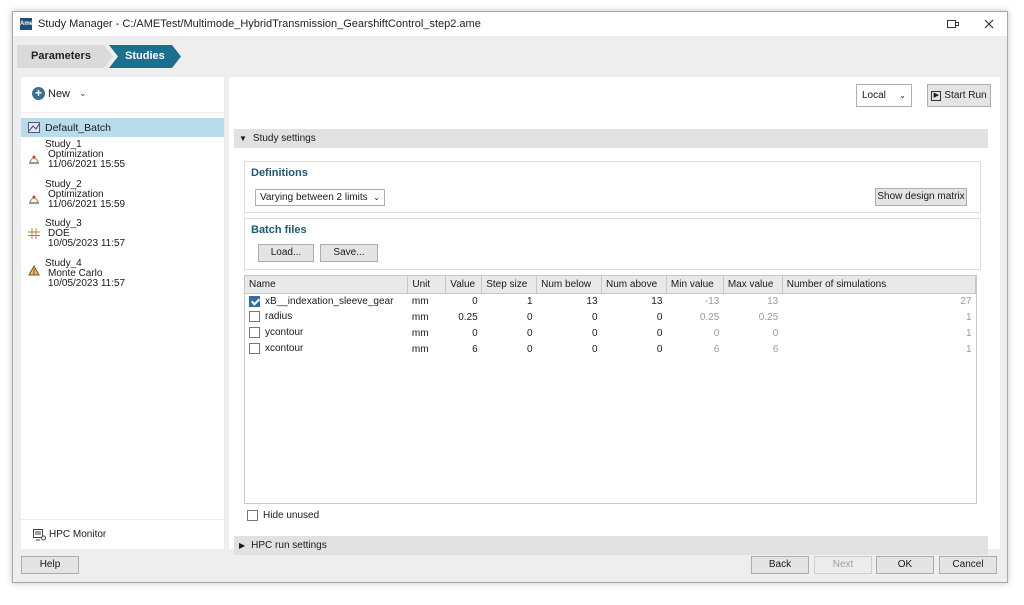 The image size is (1024, 605). Describe the element at coordinates (611, 545) in the screenshot. I see `hpc-run-settings-header: ▶ HPC run settings` at that location.